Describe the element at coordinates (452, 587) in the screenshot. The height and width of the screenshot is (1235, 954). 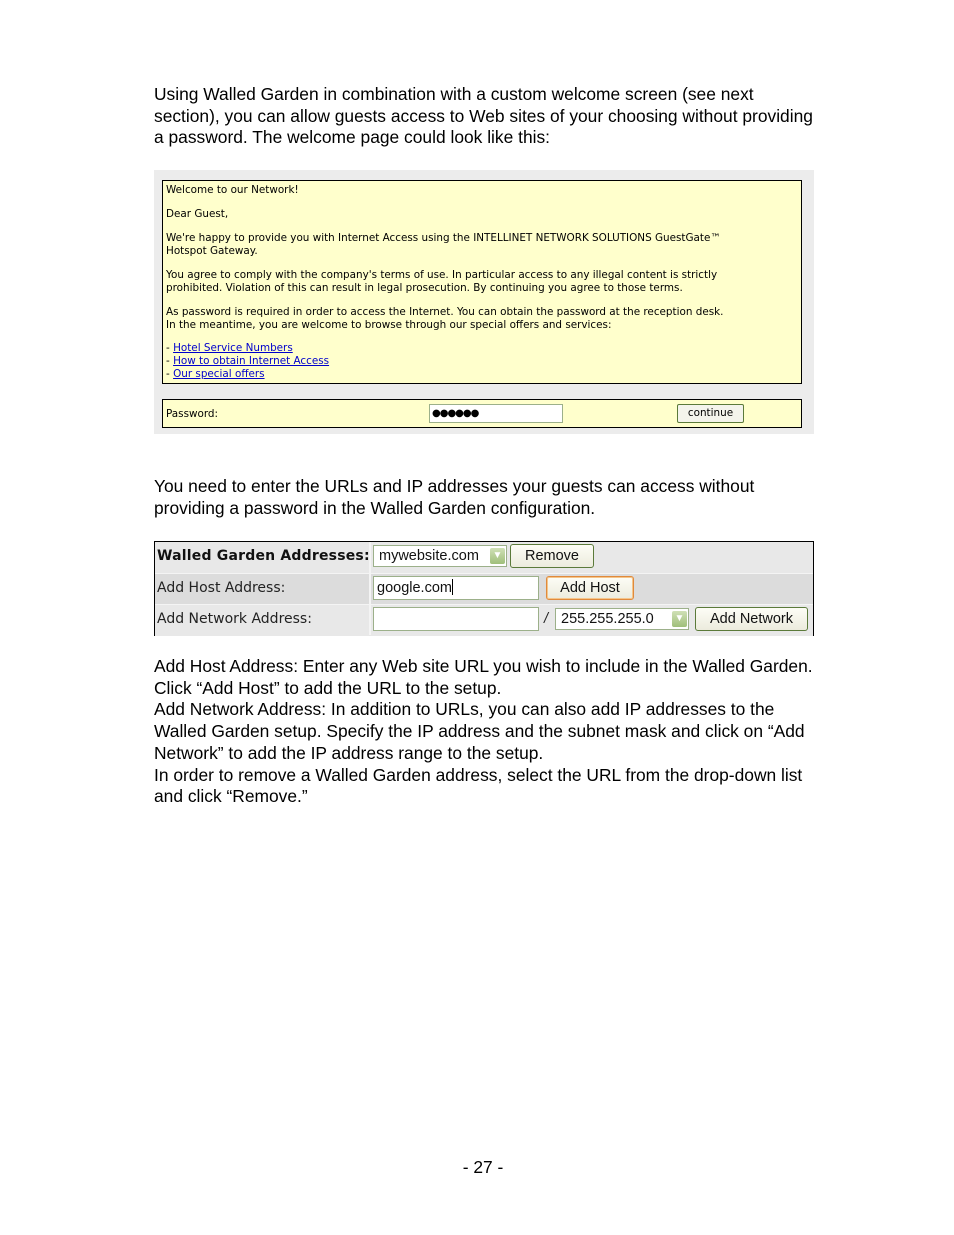
I see `text-cursor` at that location.